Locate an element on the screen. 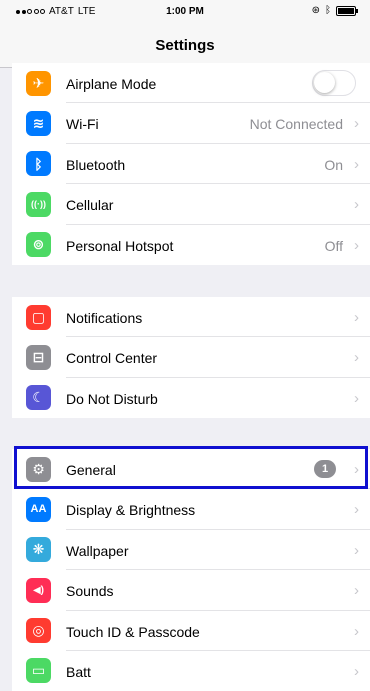 The image size is (370, 691). bluetooth-icon: ᛒ is located at coordinates (38, 164).